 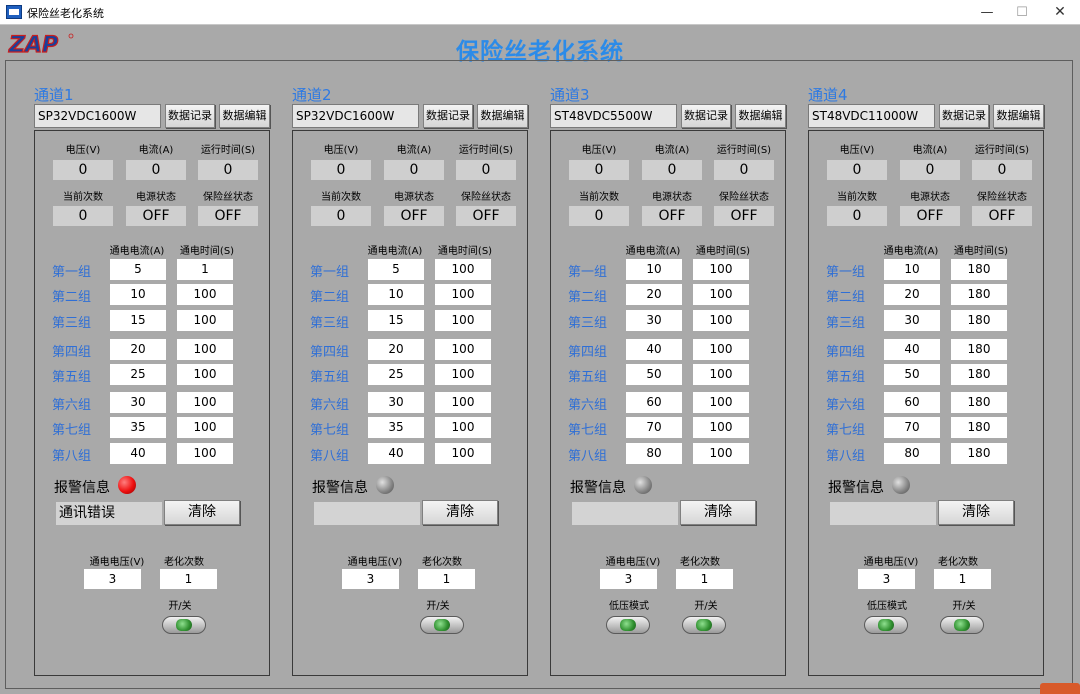 What do you see at coordinates (54, 95) in the screenshot?
I see `channel-label: 通道1` at bounding box center [54, 95].